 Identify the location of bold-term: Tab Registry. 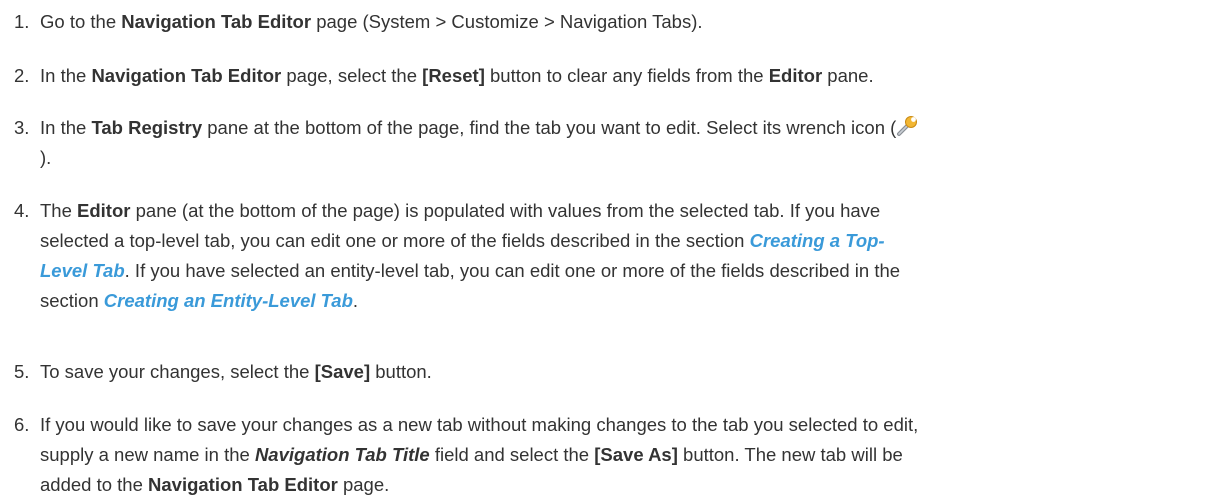
(147, 127).